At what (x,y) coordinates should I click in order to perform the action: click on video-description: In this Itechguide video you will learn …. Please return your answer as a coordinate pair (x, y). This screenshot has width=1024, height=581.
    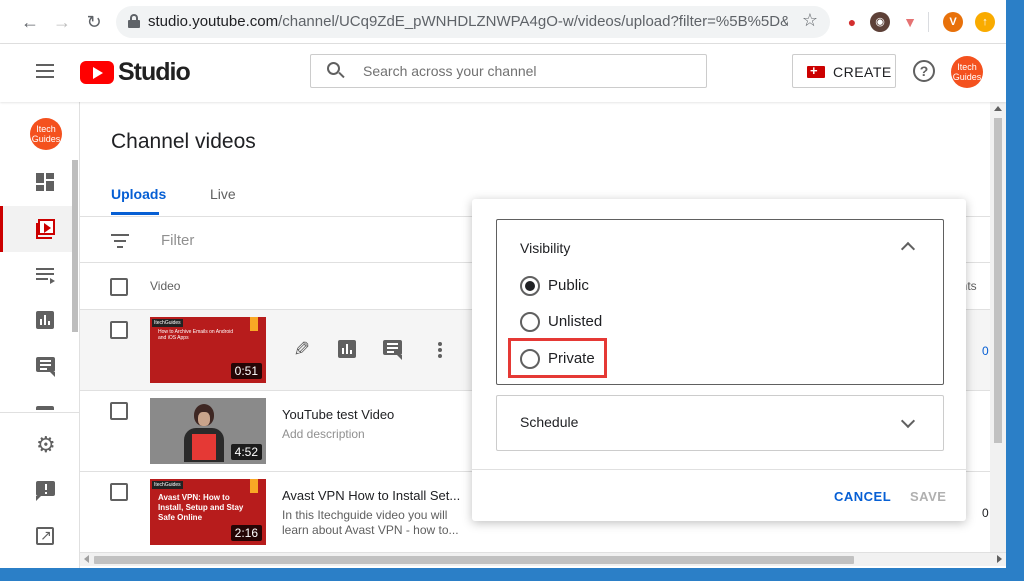
    Looking at the image, I should click on (377, 523).